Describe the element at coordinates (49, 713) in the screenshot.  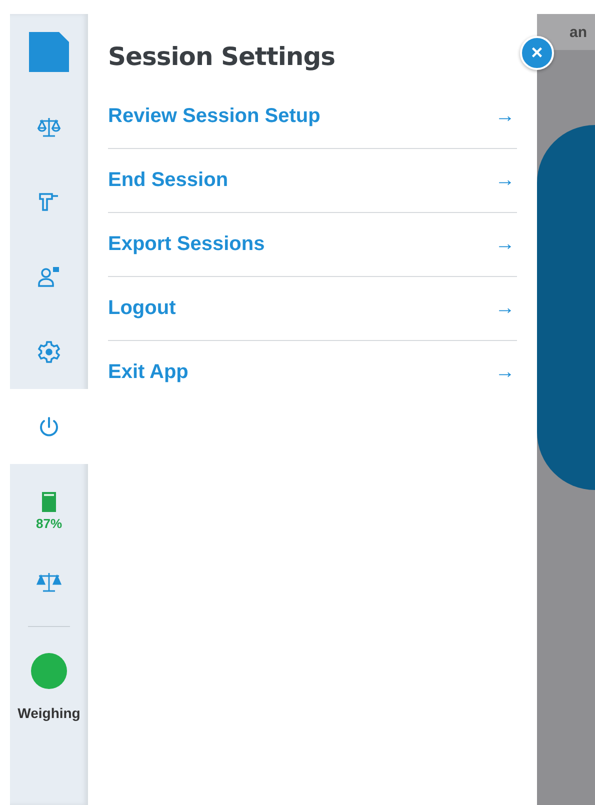
I see `status-label: Weighing` at that location.